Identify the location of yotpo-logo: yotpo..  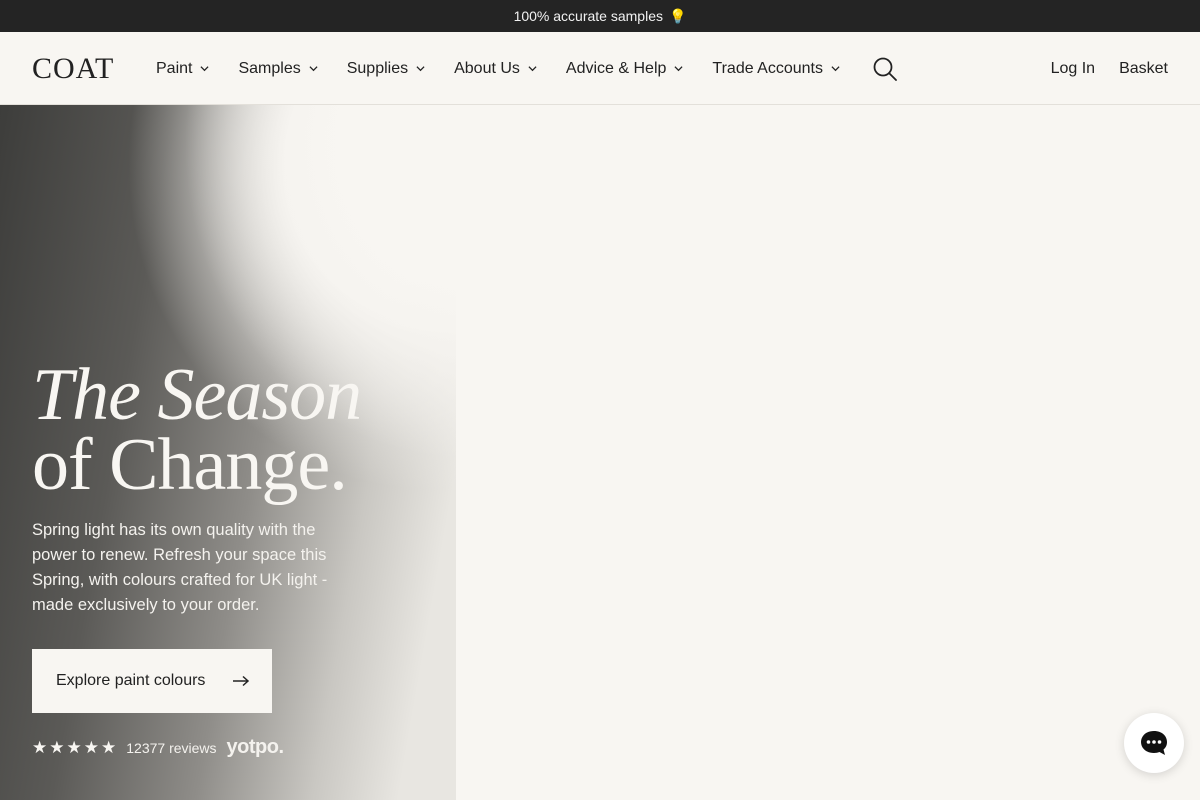
(255, 747).